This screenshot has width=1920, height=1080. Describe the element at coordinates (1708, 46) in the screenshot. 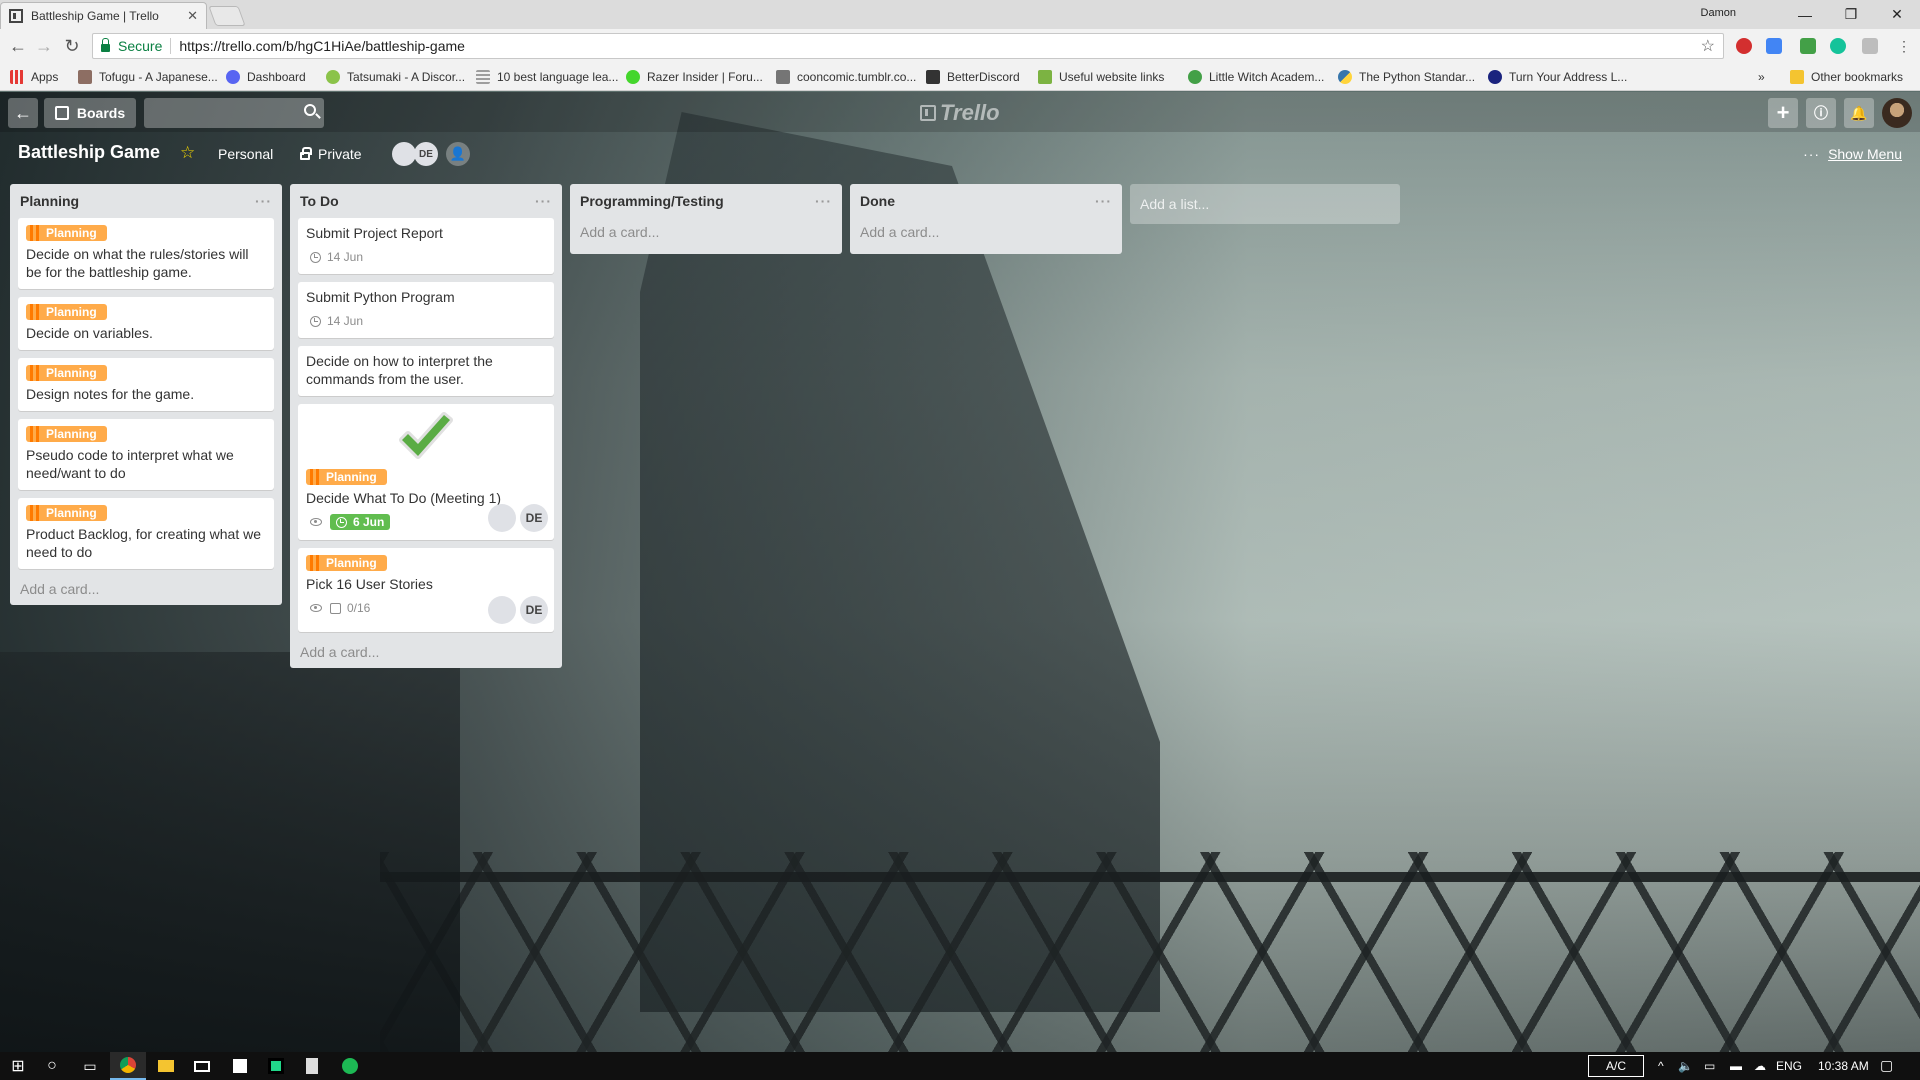

I see `bookmark-star-icon: ☆` at that location.